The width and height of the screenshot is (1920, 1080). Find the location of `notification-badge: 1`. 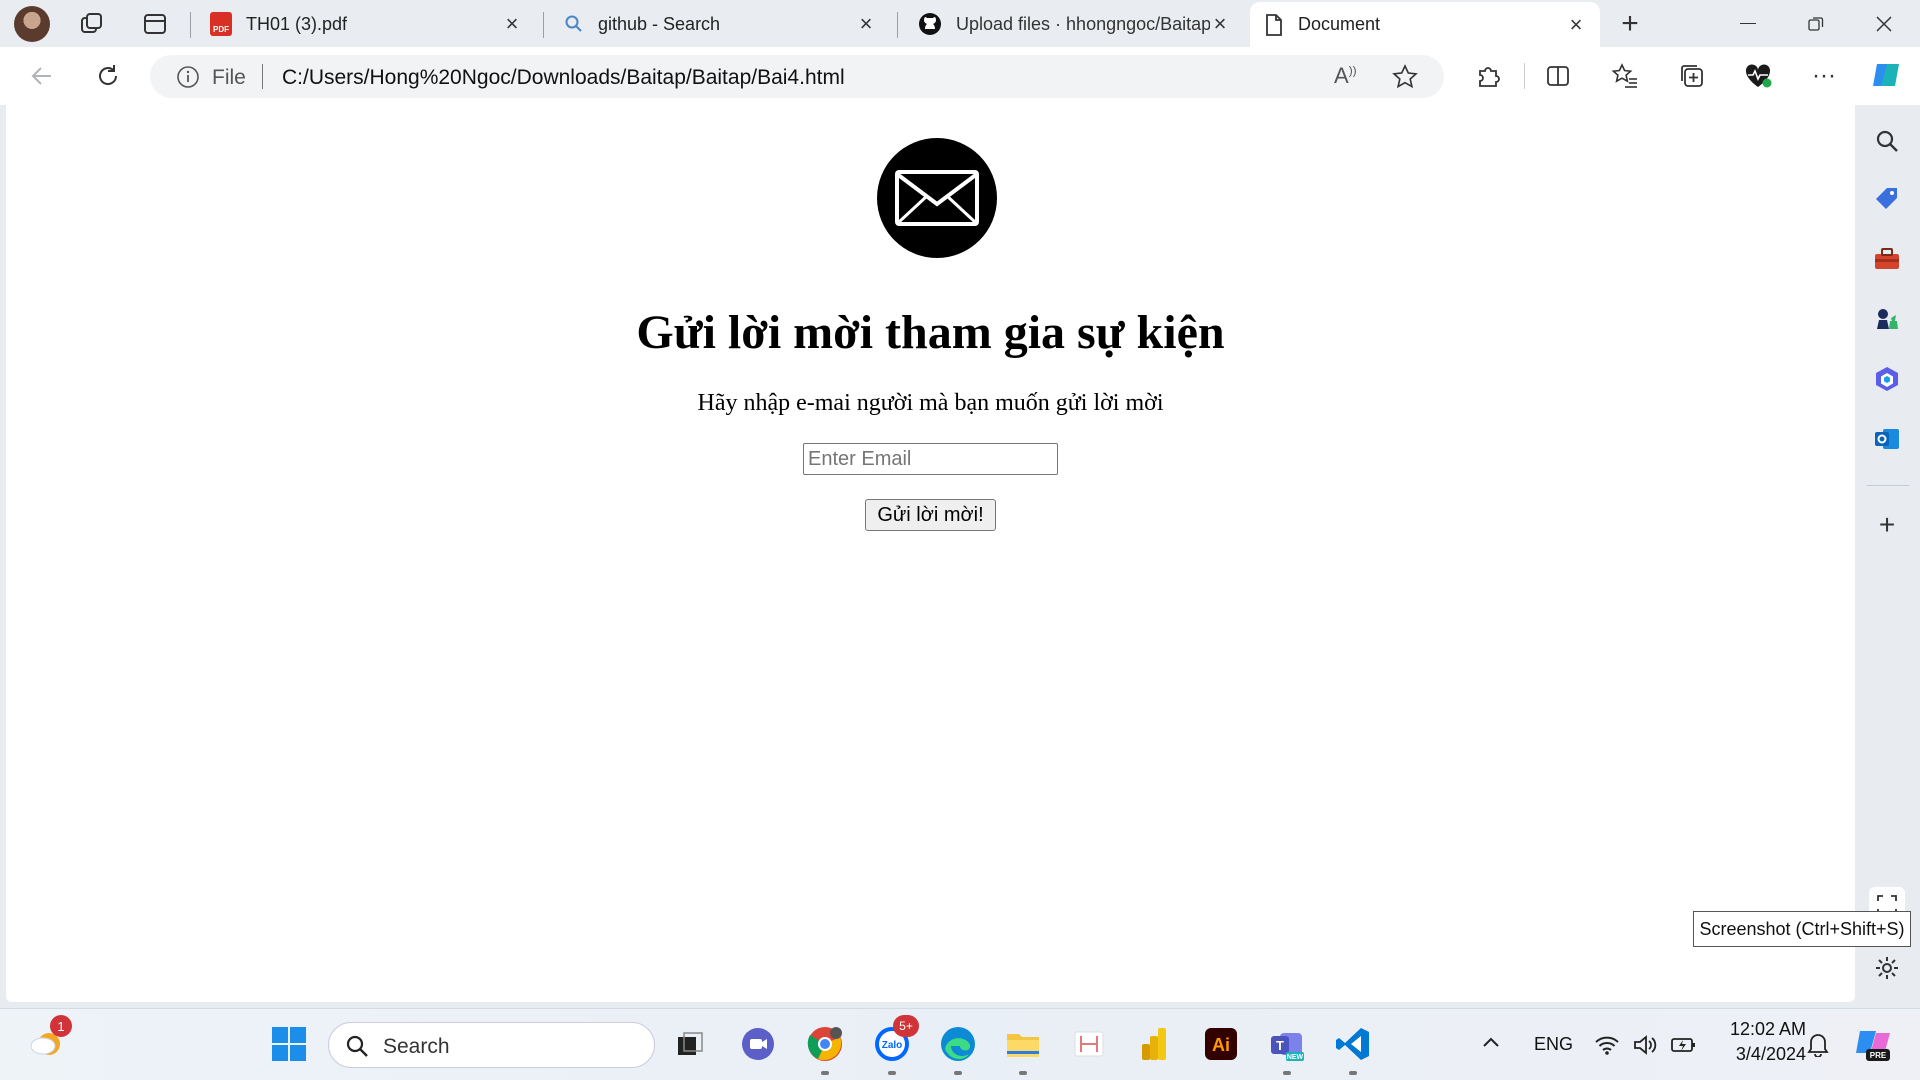

notification-badge: 1 is located at coordinates (61, 1026).